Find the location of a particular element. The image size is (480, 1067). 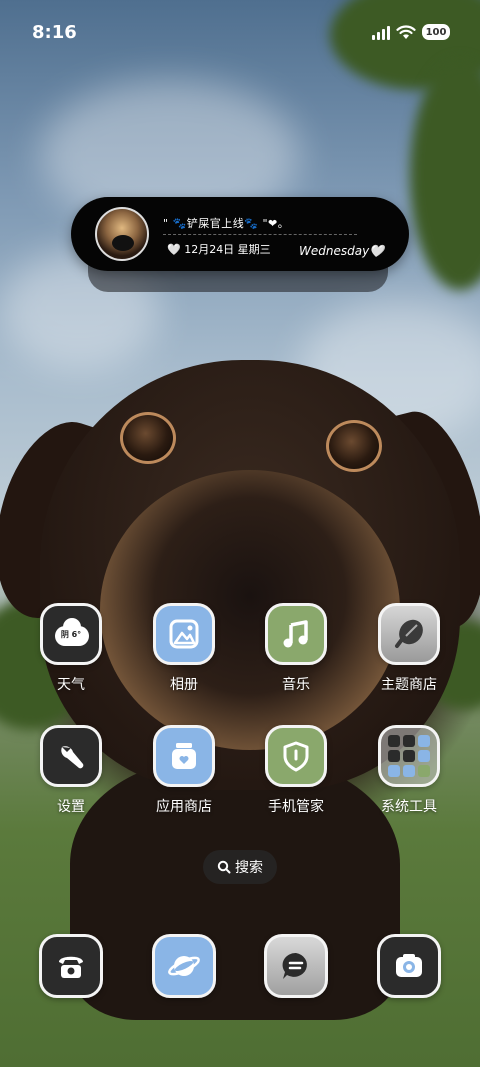

status-icons: 100 is located at coordinates (411, 32).